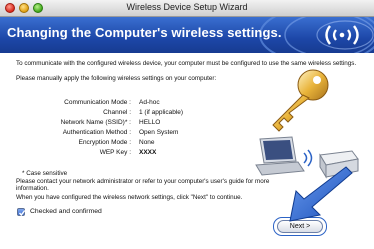 The height and width of the screenshot is (249, 374). I want to click on wireless-icon, so click(342, 35).